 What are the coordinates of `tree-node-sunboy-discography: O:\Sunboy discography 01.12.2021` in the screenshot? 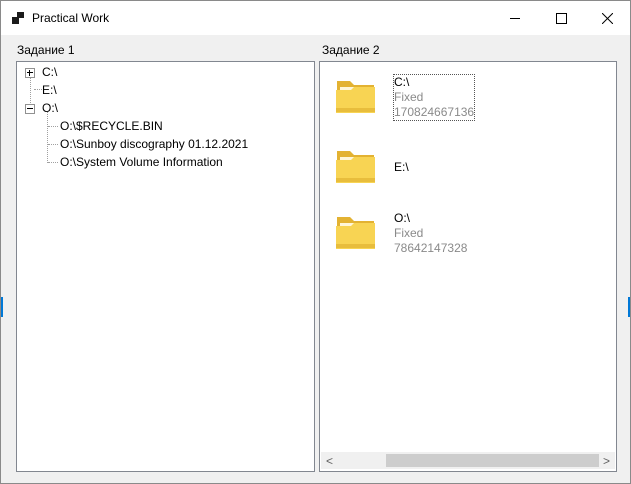 It's located at (154, 144).